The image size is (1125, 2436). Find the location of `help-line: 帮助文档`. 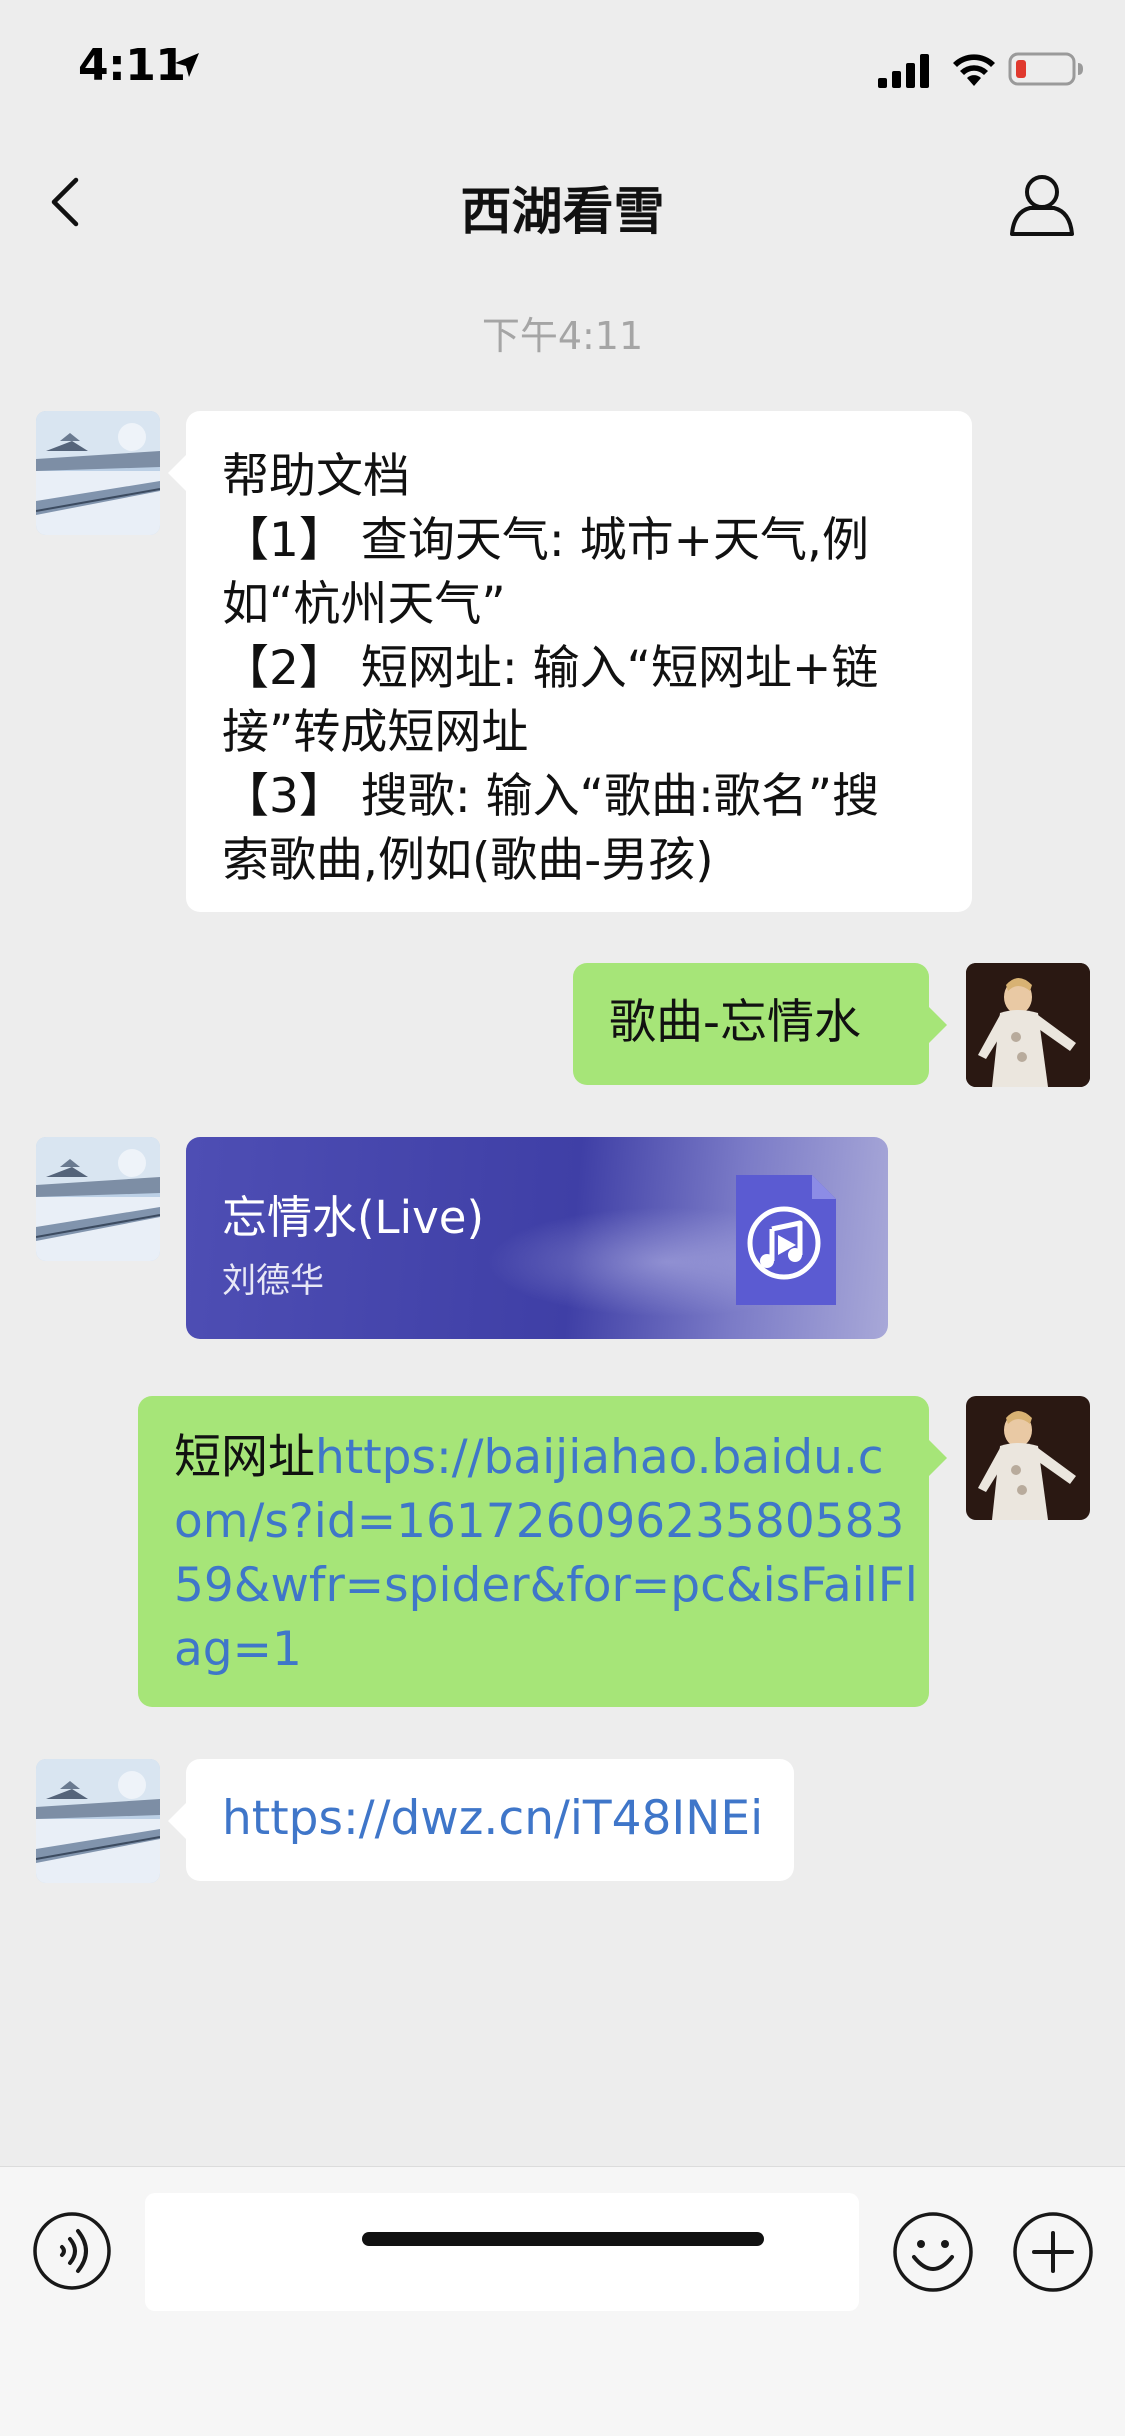

help-line: 帮助文档 is located at coordinates (316, 476).